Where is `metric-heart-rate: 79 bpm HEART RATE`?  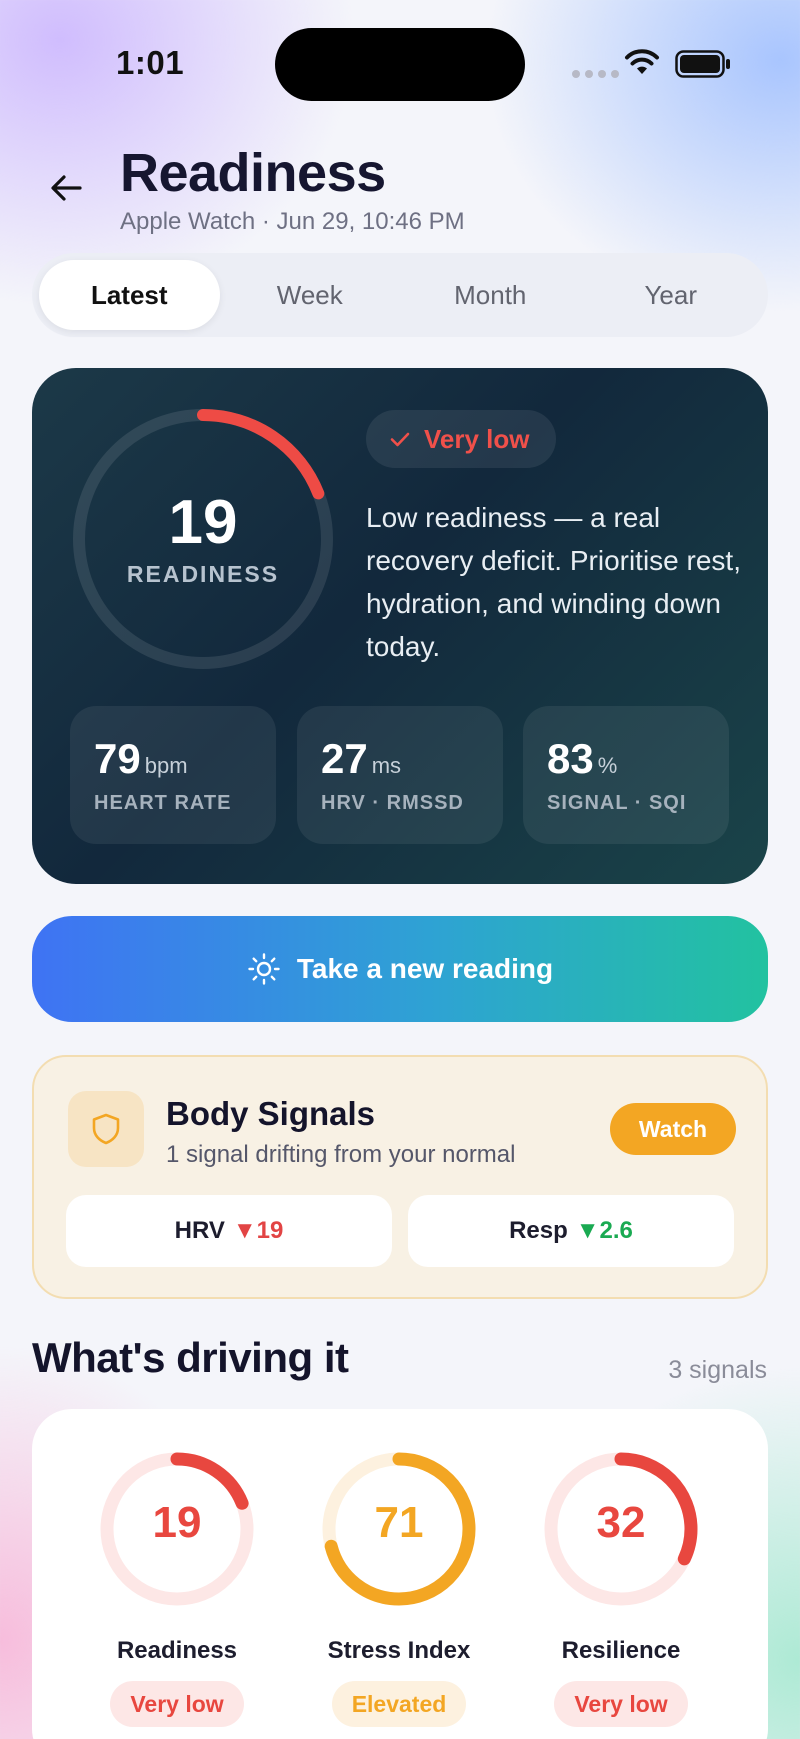
metric-heart-rate: 79 bpm HEART RATE is located at coordinates (173, 775).